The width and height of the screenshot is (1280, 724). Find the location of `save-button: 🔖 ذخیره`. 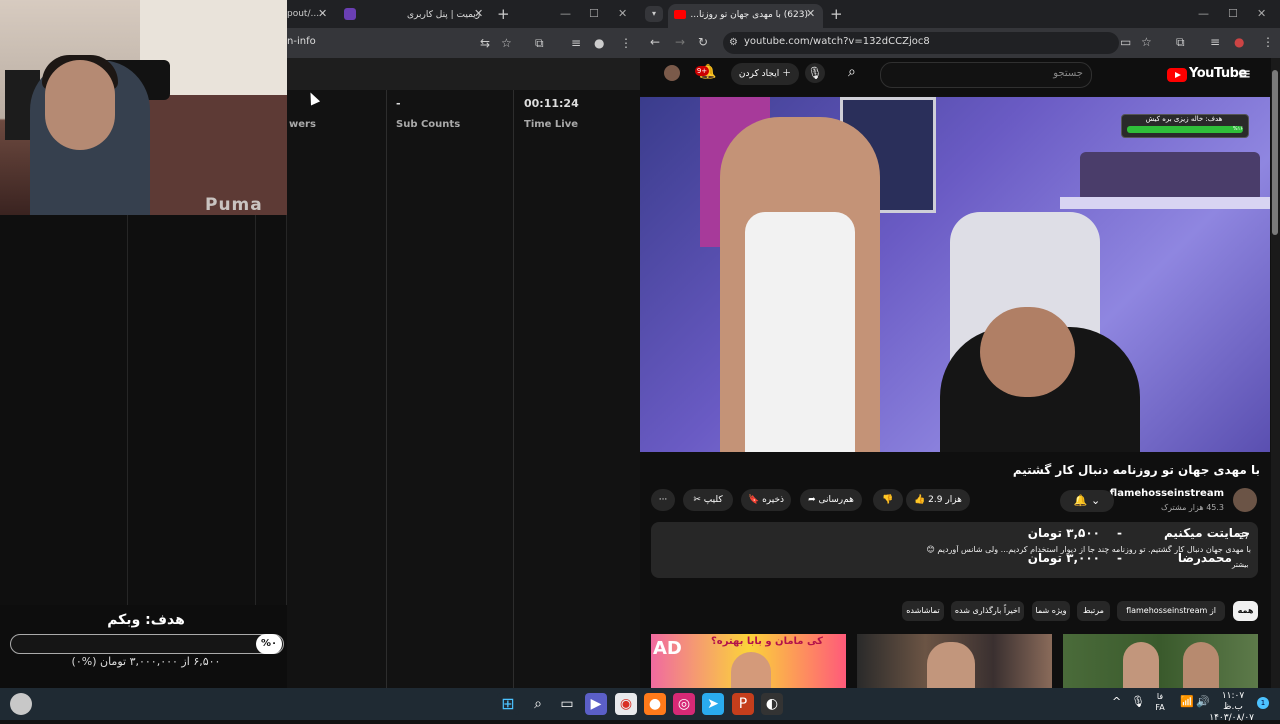

save-button: 🔖 ذخیره is located at coordinates (766, 500).